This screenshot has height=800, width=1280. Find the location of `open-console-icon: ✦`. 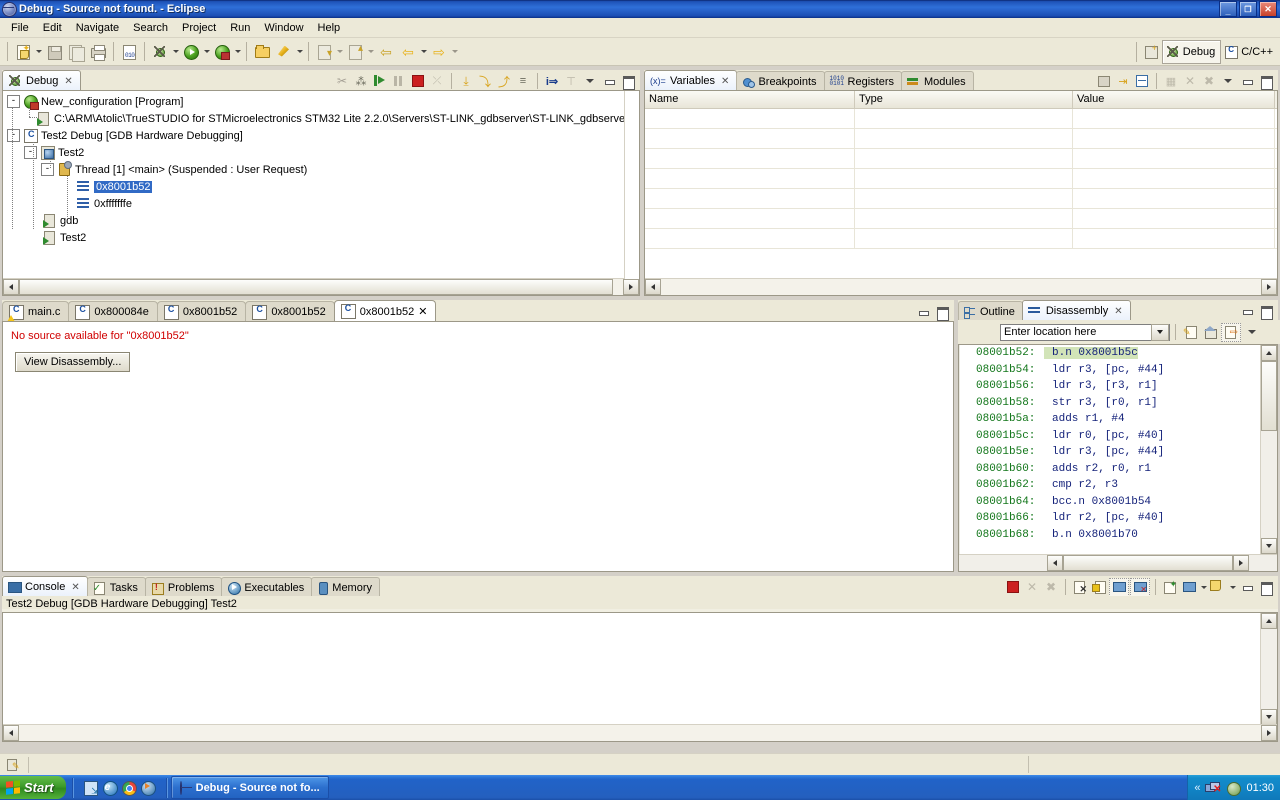

open-console-icon: ✦ is located at coordinates (1170, 587).